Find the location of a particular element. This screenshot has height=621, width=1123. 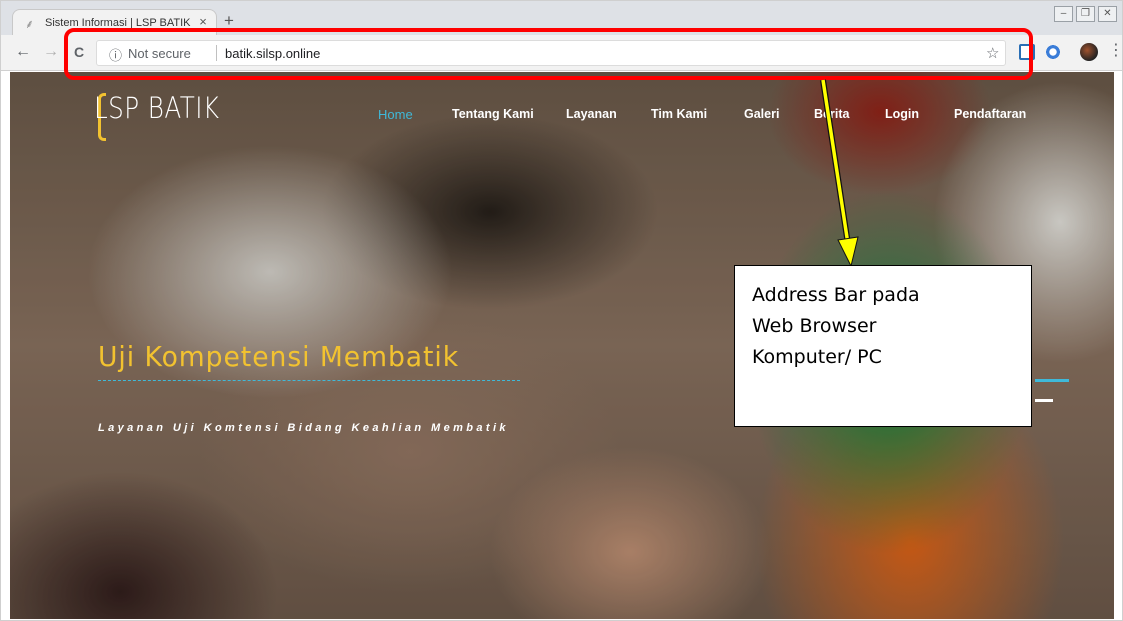

callout-line-2: Web Browser is located at coordinates (814, 326).